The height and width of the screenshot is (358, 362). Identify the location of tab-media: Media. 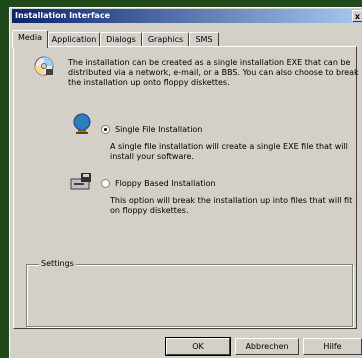
(30, 39).